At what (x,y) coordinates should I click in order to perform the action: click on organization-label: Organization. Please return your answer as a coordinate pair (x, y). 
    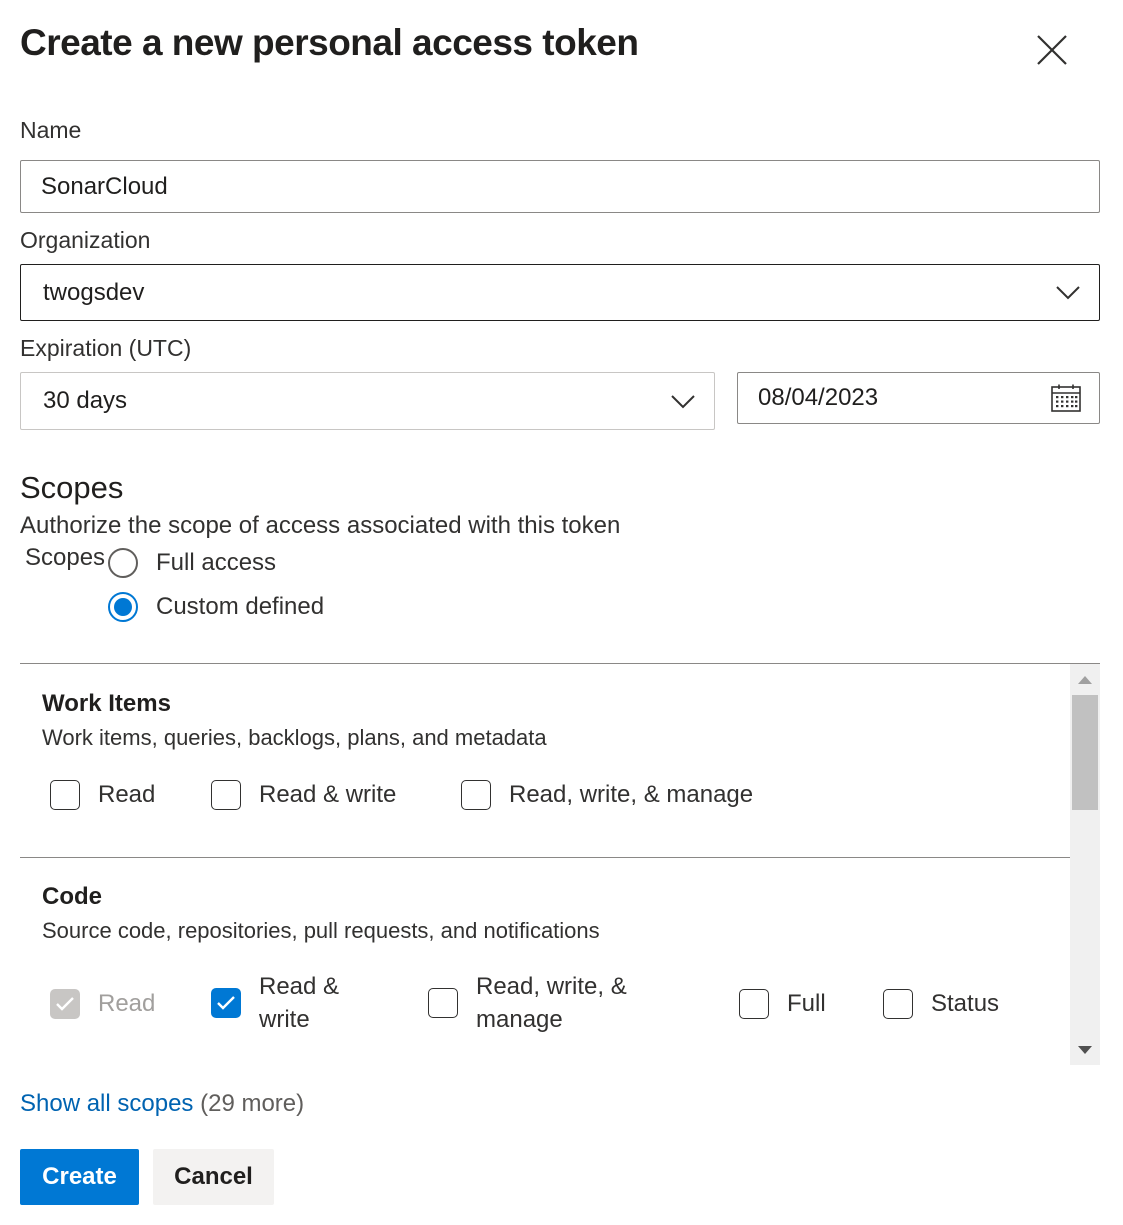
    Looking at the image, I should click on (85, 240).